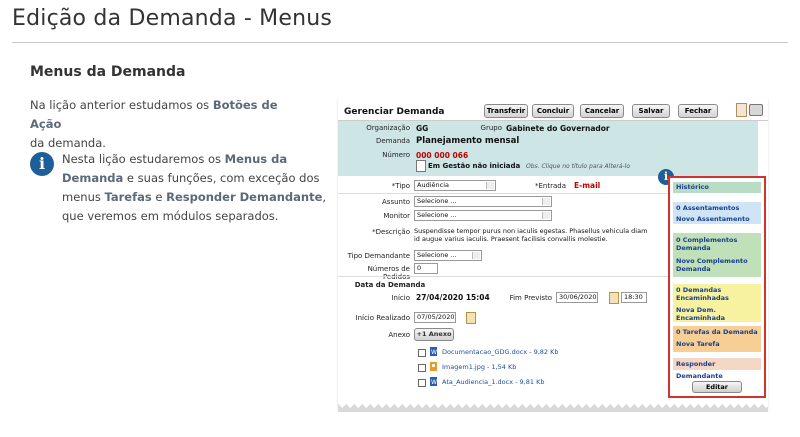  Describe the element at coordinates (741, 110) in the screenshot. I see `document-icon` at that location.